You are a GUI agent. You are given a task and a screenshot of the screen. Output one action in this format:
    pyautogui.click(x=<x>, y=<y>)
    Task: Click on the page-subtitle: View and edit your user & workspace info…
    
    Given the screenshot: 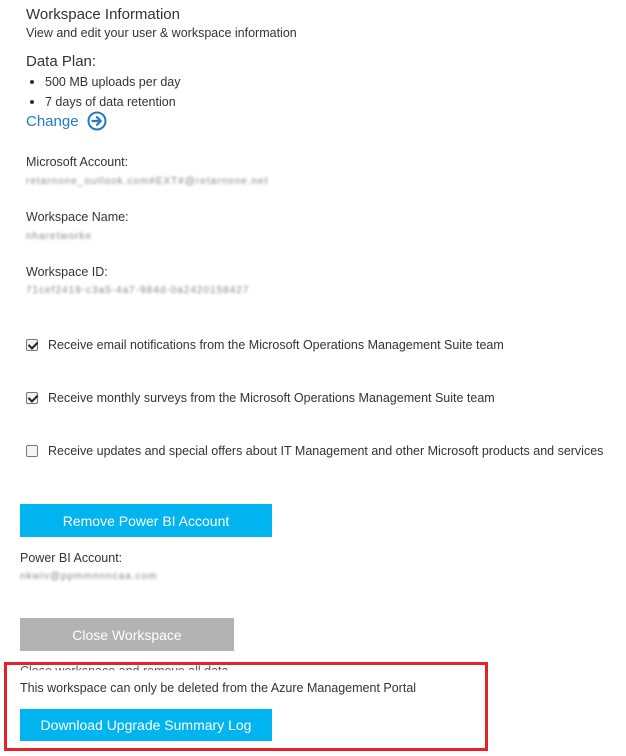 What is the action you would take?
    pyautogui.click(x=161, y=33)
    